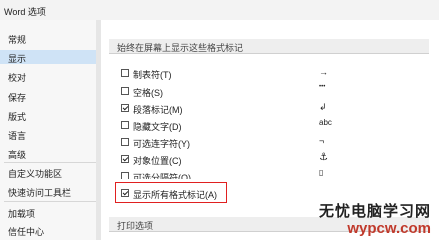 The width and height of the screenshot is (439, 240). What do you see at coordinates (148, 93) in the screenshot?
I see `option-label: 空格(S)` at bounding box center [148, 93].